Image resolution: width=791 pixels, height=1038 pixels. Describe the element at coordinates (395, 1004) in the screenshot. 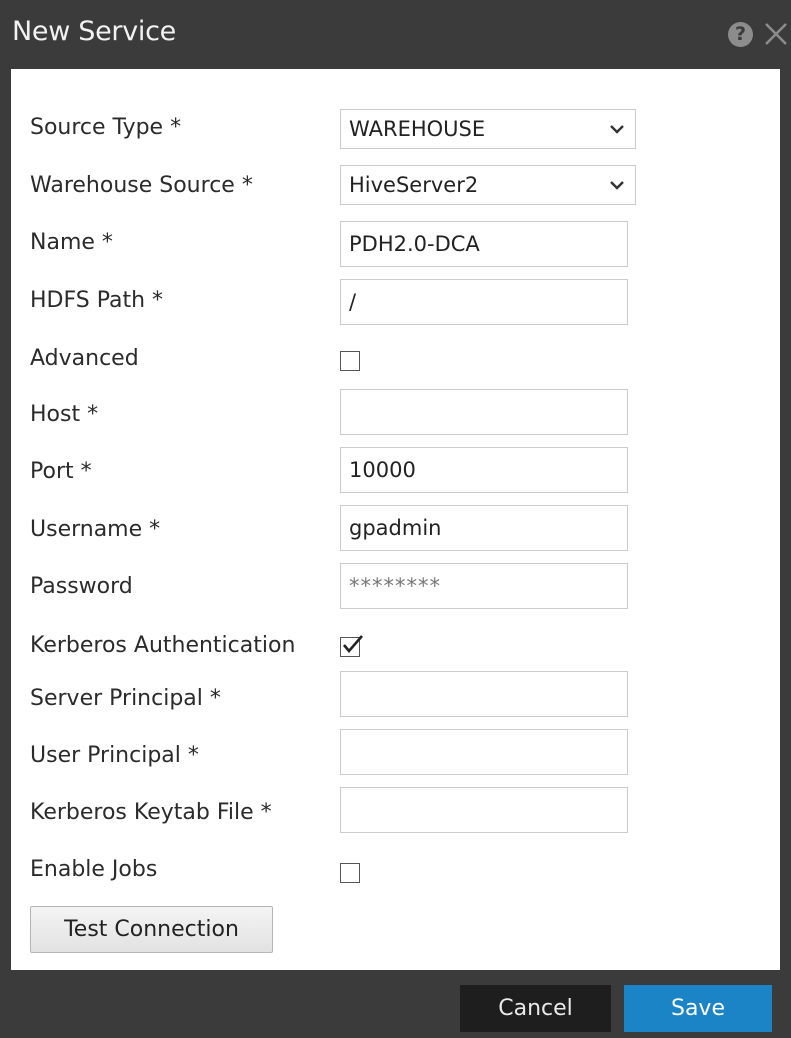

I see `dialog-footer: Cancel Save` at that location.